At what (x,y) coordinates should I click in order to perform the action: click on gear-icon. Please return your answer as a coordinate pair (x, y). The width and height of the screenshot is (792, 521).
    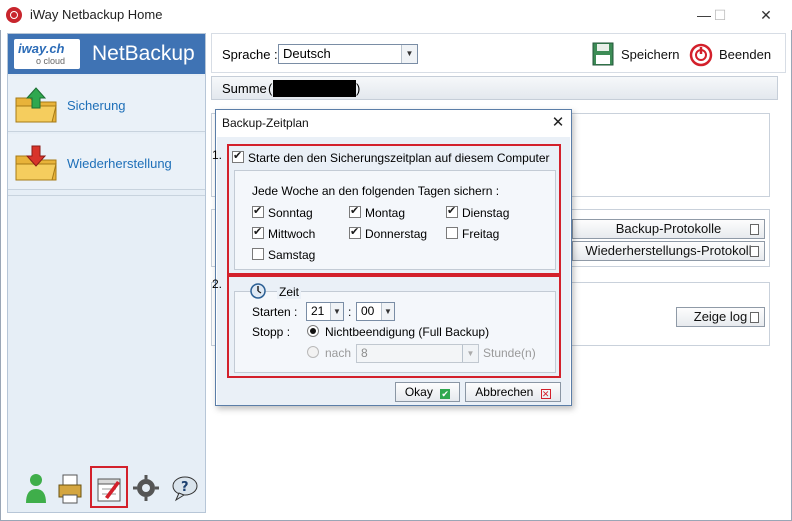
    Looking at the image, I should click on (146, 488).